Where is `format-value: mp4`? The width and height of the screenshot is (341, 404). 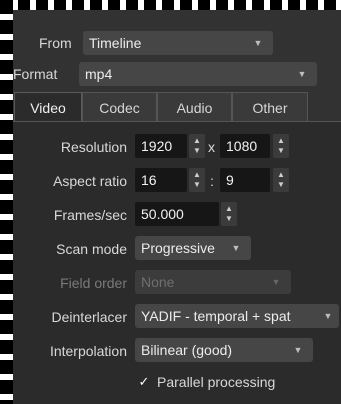
format-value: mp4 is located at coordinates (99, 74).